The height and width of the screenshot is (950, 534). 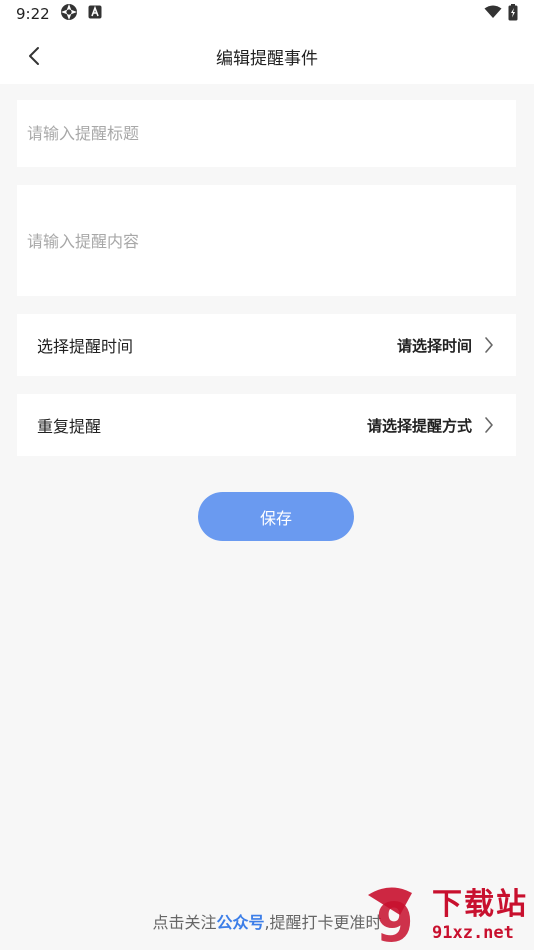 What do you see at coordinates (267, 14) in the screenshot?
I see `status-bar: 9:22` at bounding box center [267, 14].